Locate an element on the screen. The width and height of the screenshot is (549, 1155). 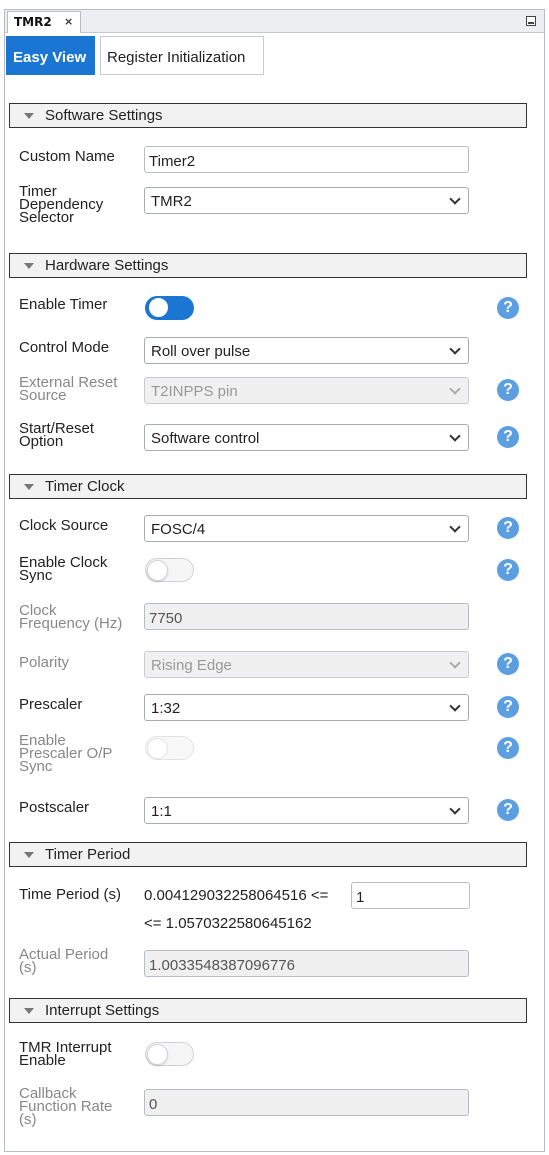
label-word-name: Name is located at coordinates (94, 156).